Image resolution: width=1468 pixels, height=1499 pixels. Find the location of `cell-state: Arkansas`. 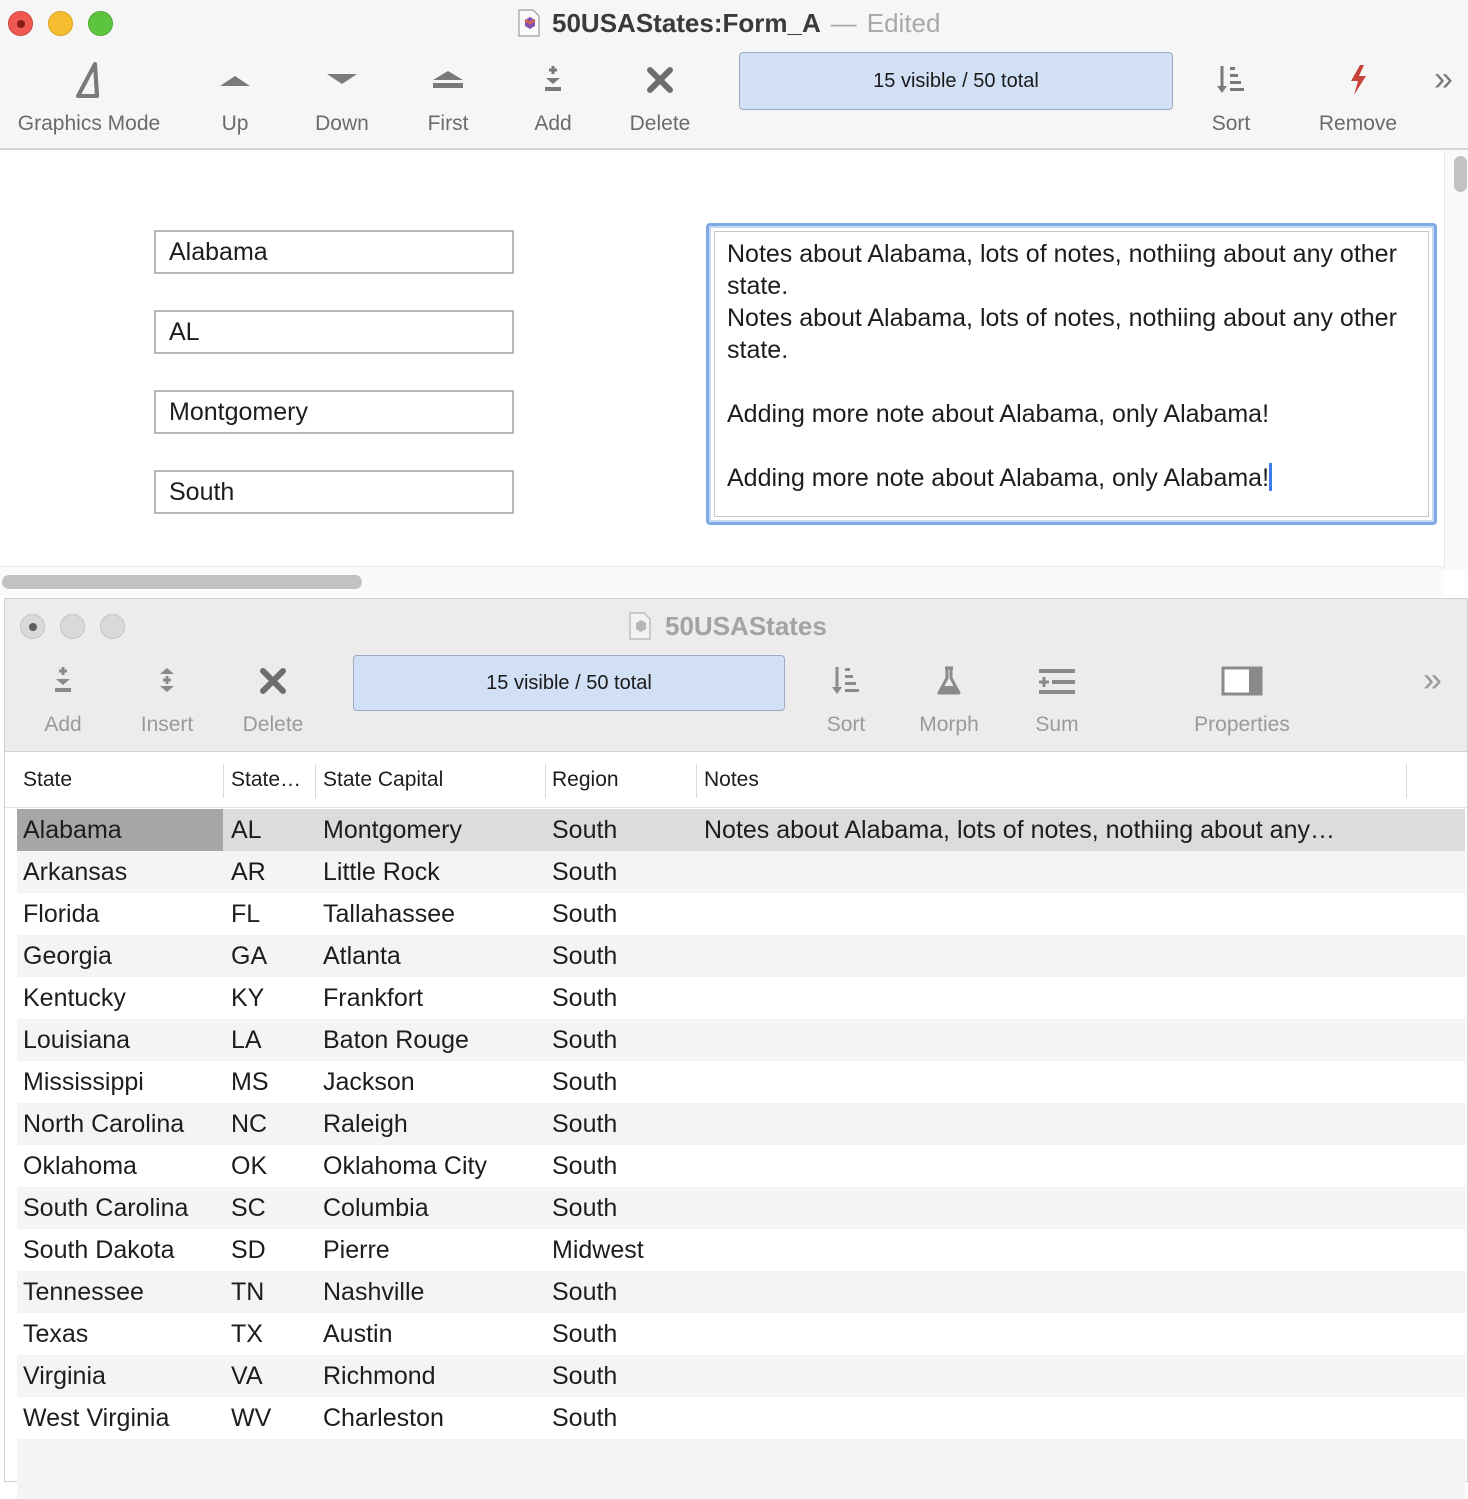

cell-state: Arkansas is located at coordinates (120, 872).